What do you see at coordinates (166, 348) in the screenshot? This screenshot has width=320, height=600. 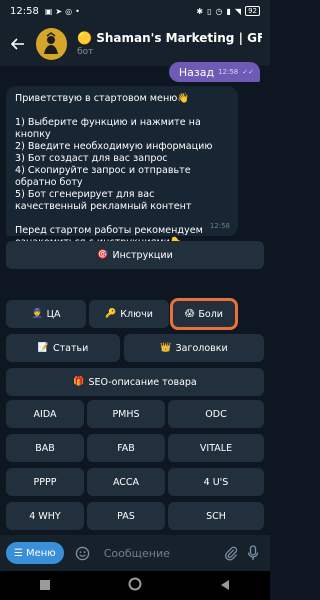 I see `crown-icon: 👑` at bounding box center [166, 348].